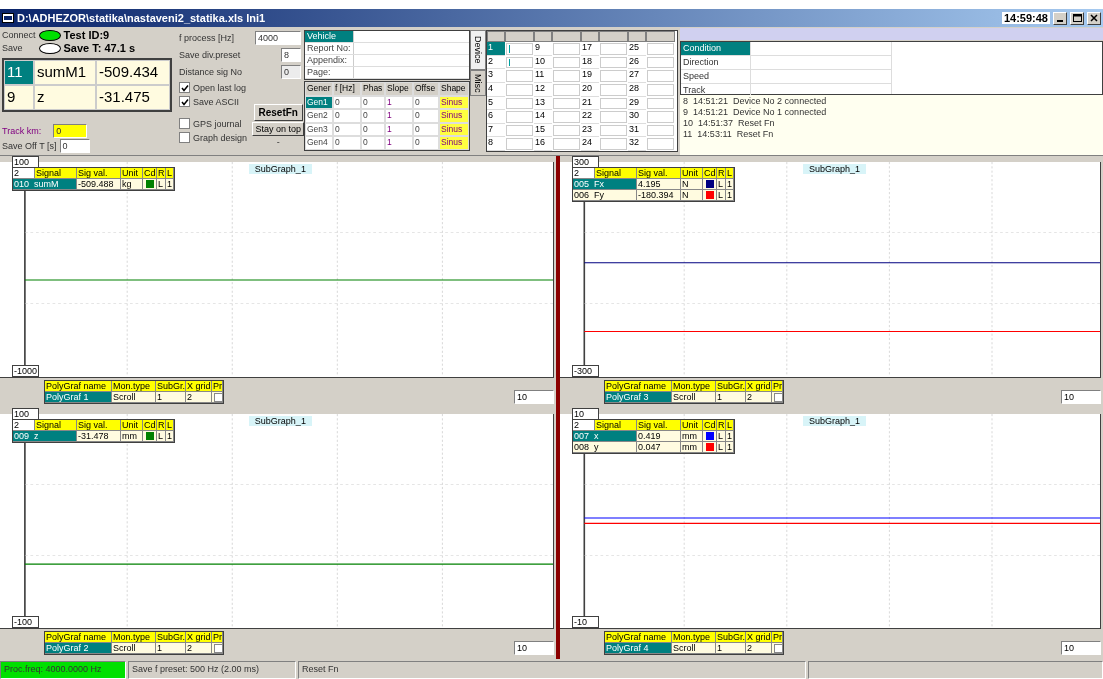  Describe the element at coordinates (637, 144) in the screenshot. I see `channel-number: 32` at that location.